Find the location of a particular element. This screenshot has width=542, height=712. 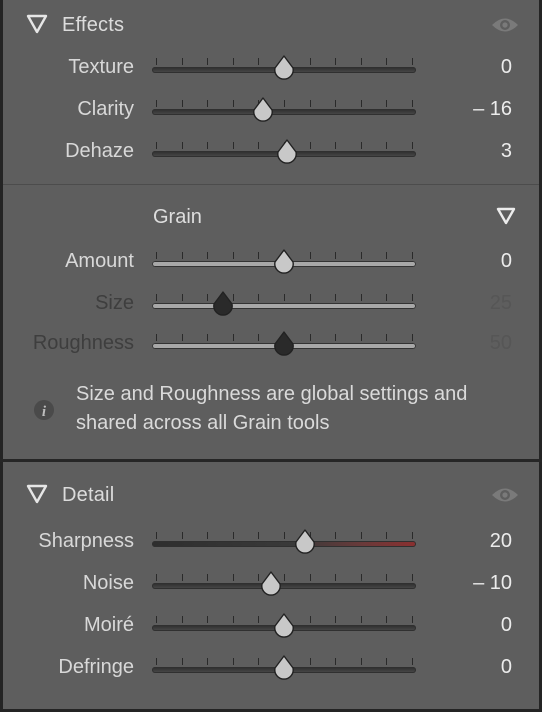

noise-slider is located at coordinates (284, 584).